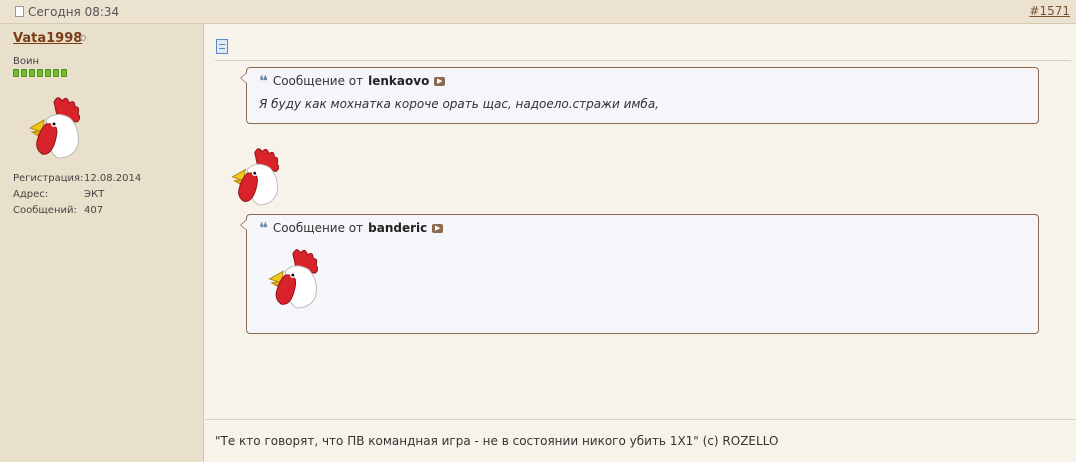 The height and width of the screenshot is (462, 1076). I want to click on username-link: Vata1998, so click(47, 38).